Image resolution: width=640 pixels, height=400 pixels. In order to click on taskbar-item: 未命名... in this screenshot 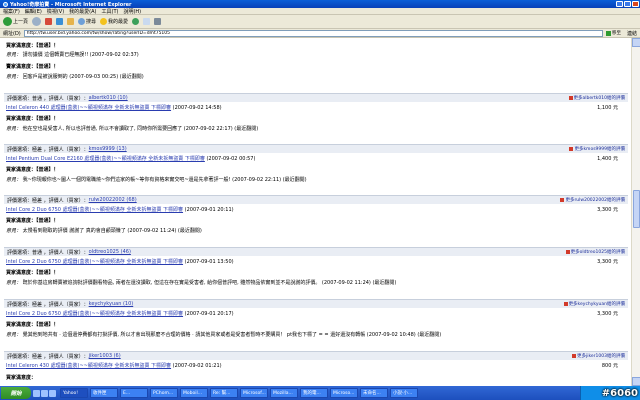, I will do `click(374, 393)`.